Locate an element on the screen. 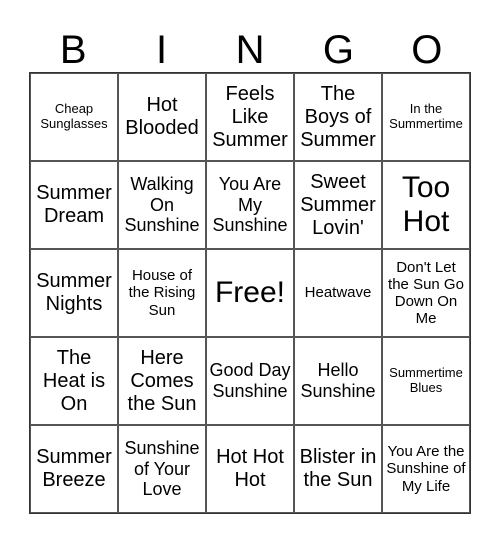 The width and height of the screenshot is (500, 544). bingo-cell: Heatwave is located at coordinates (338, 293).